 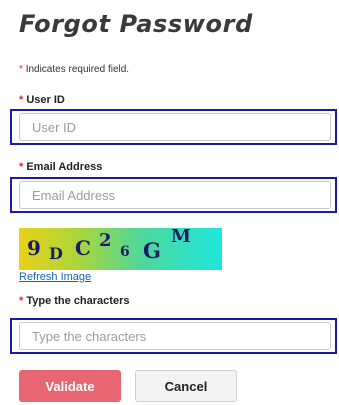 What do you see at coordinates (175, 336) in the screenshot?
I see `captcha-input` at bounding box center [175, 336].